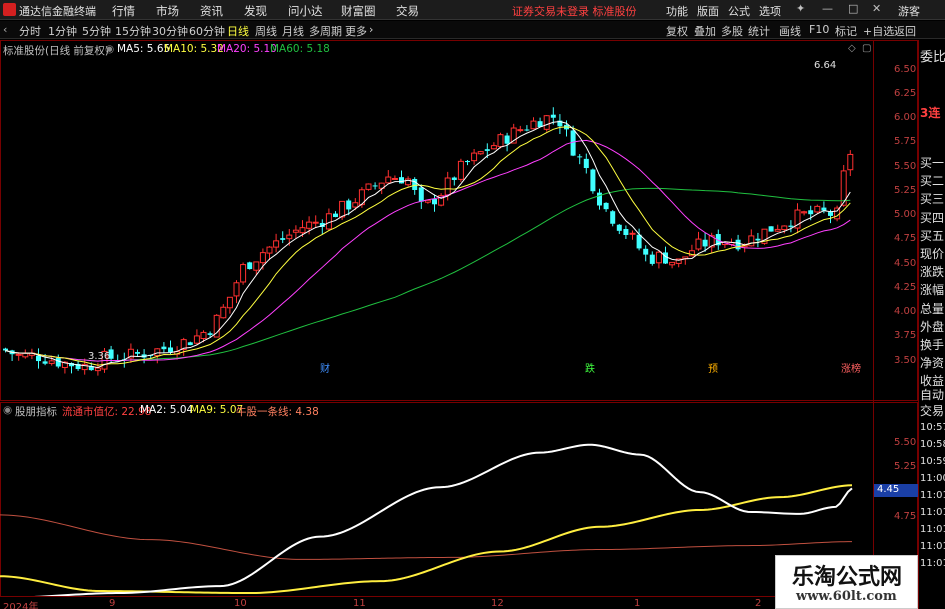 This screenshot has width=945, height=609. I want to click on tick-time: 10:57, so click(932, 427).